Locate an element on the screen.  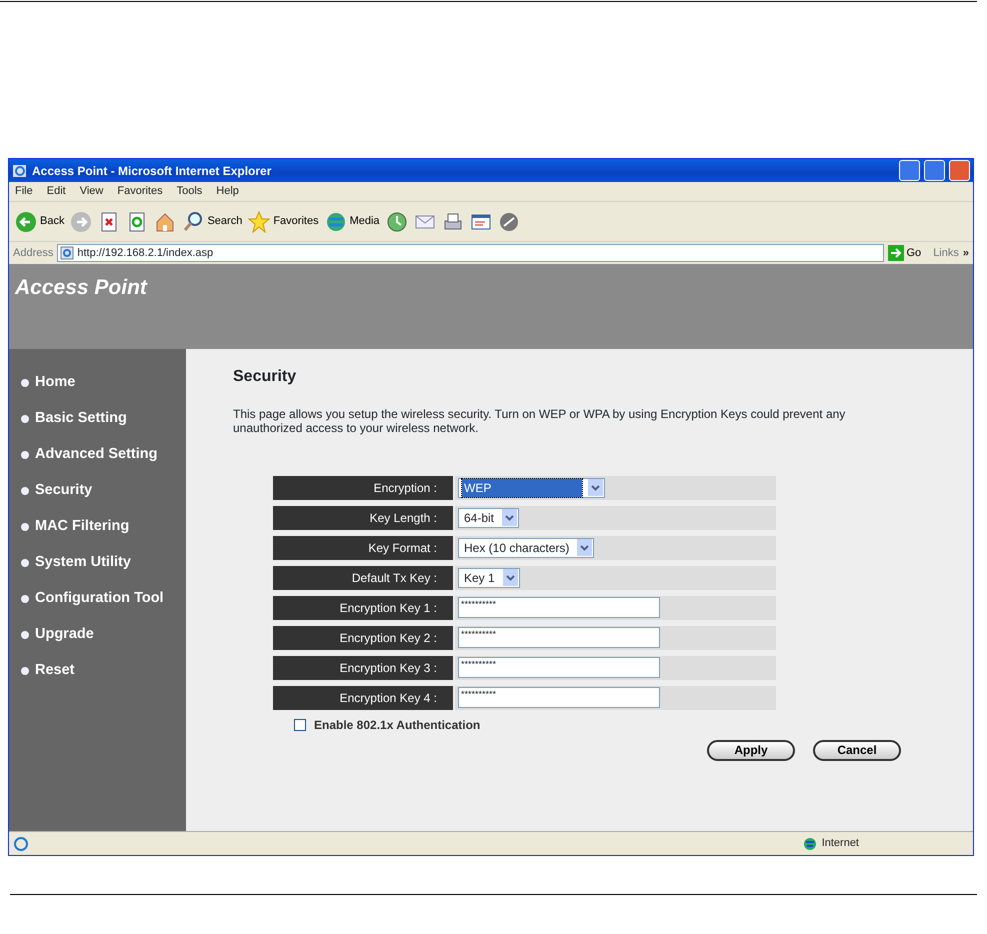
menu-item: View is located at coordinates (92, 191).